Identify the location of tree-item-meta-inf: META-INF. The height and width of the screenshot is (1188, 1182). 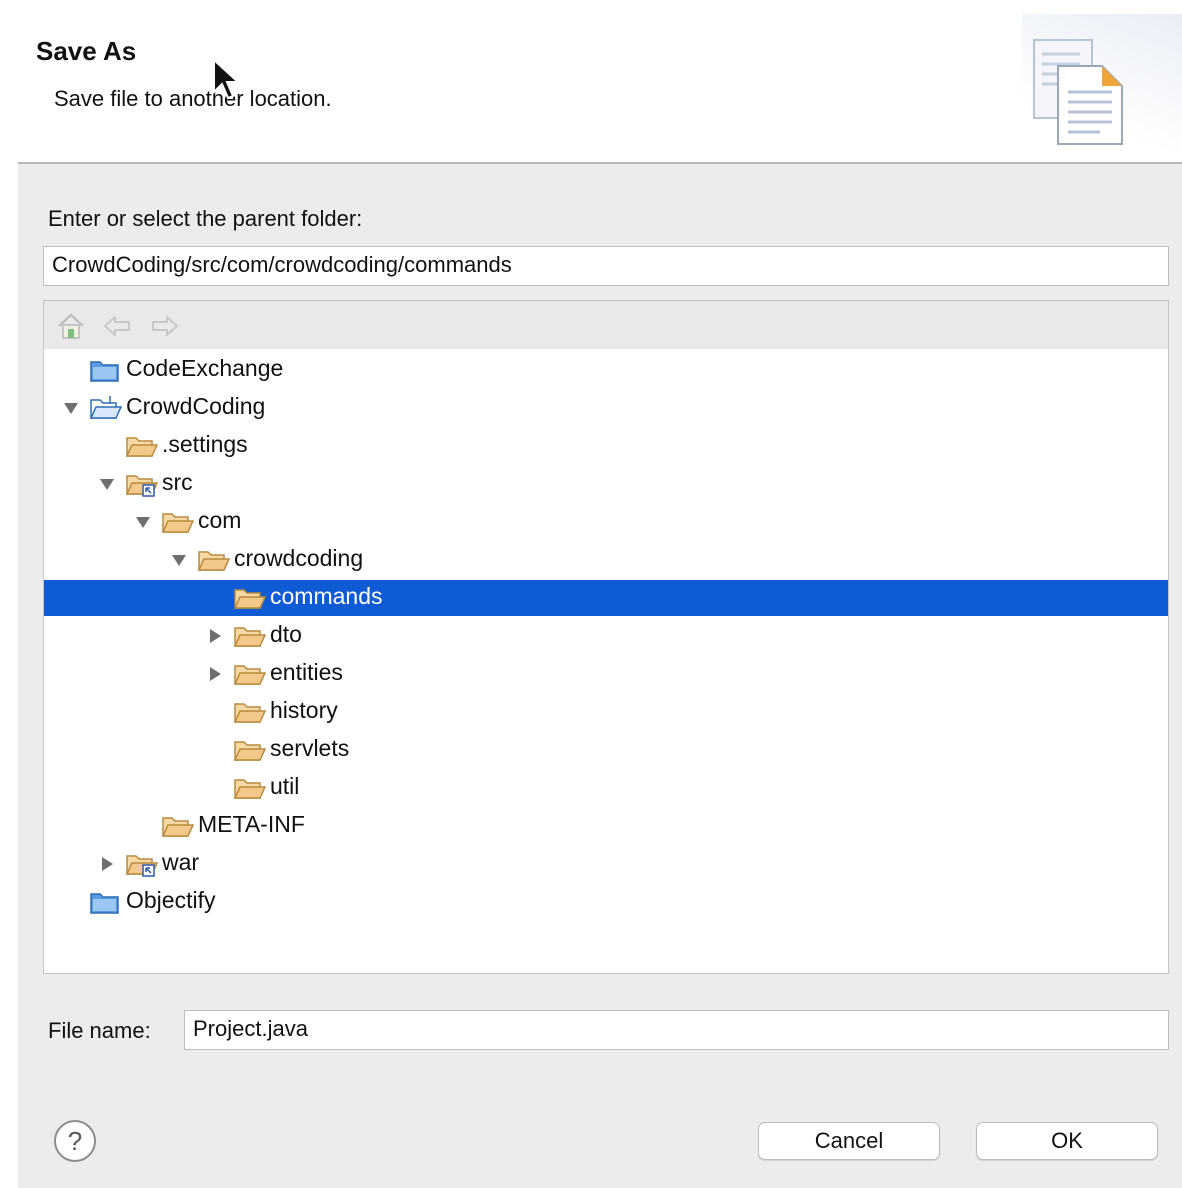
(606, 826).